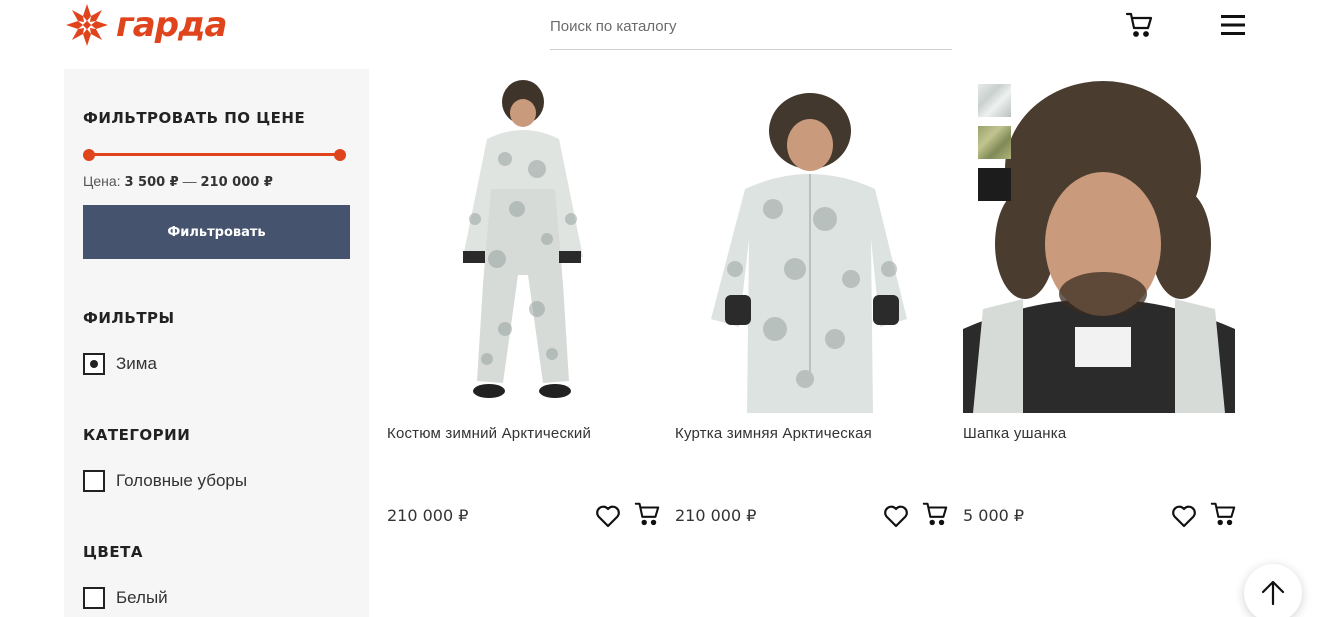 Image resolution: width=1320 pixels, height=617 pixels. I want to click on snowflake-logo-icon, so click(87, 25).